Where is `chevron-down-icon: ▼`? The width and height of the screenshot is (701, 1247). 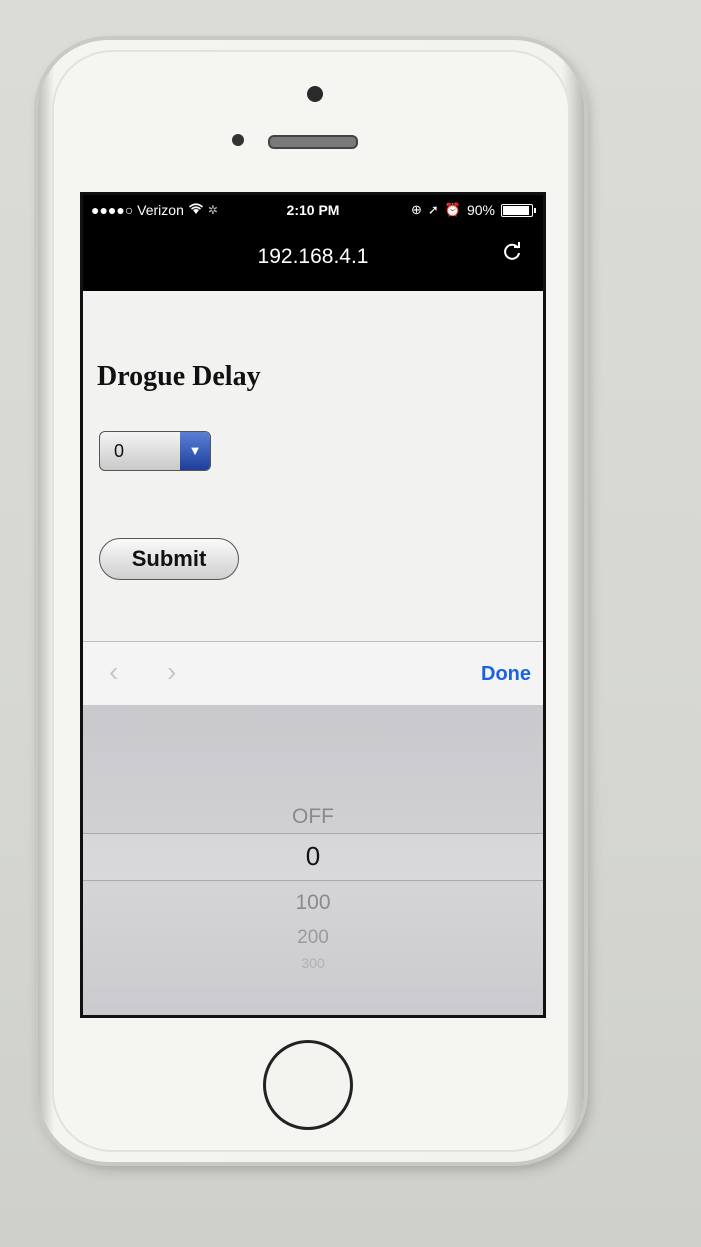 chevron-down-icon: ▼ is located at coordinates (195, 451).